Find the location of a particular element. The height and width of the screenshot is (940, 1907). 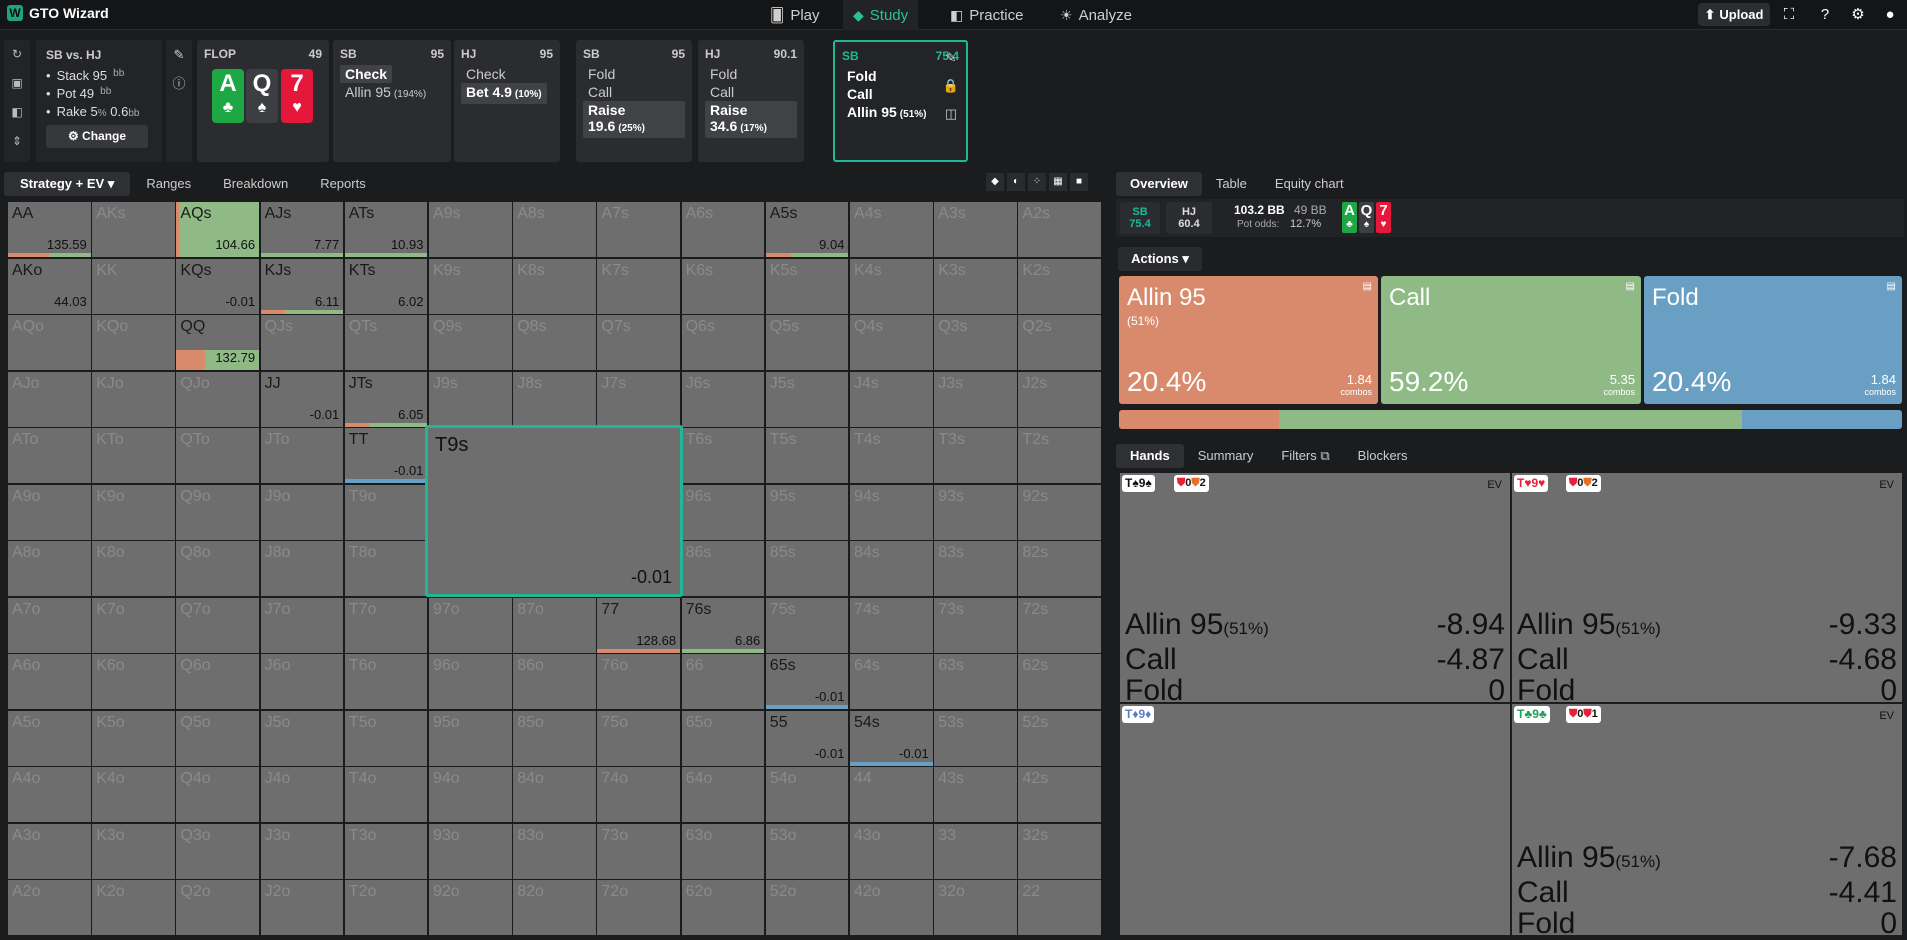

zoomed-hand-cell: T9s -0.01 is located at coordinates (554, 511).